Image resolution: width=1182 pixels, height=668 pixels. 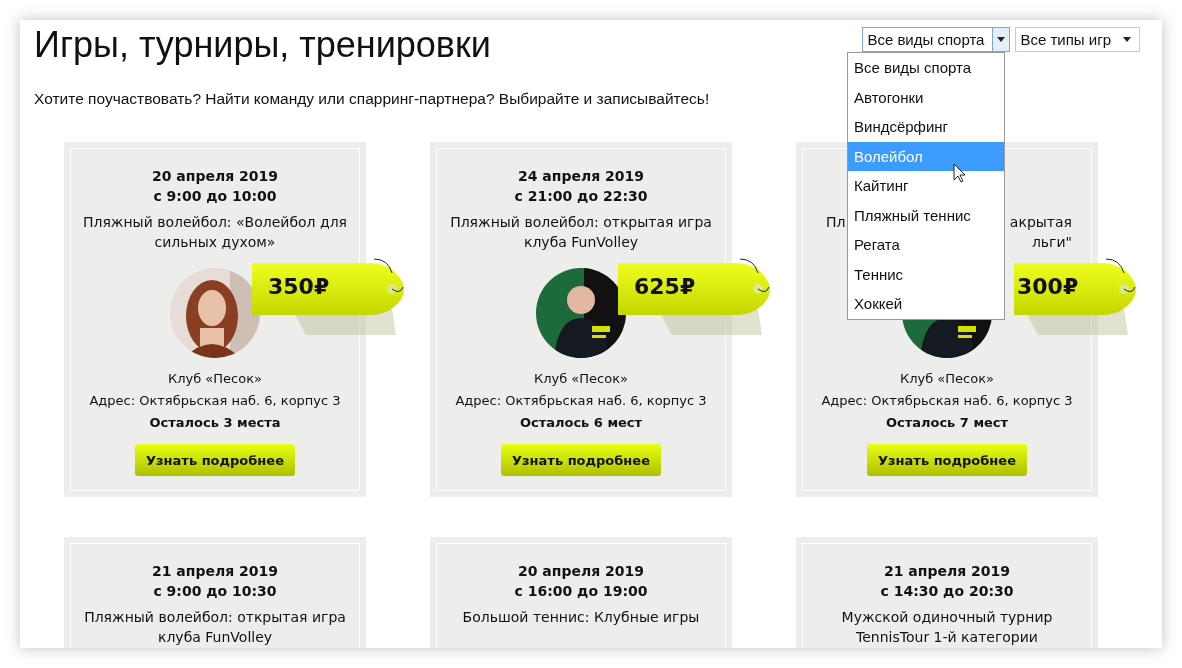 I want to click on event-time: с 21:00 до 22:30, so click(x=581, y=196).